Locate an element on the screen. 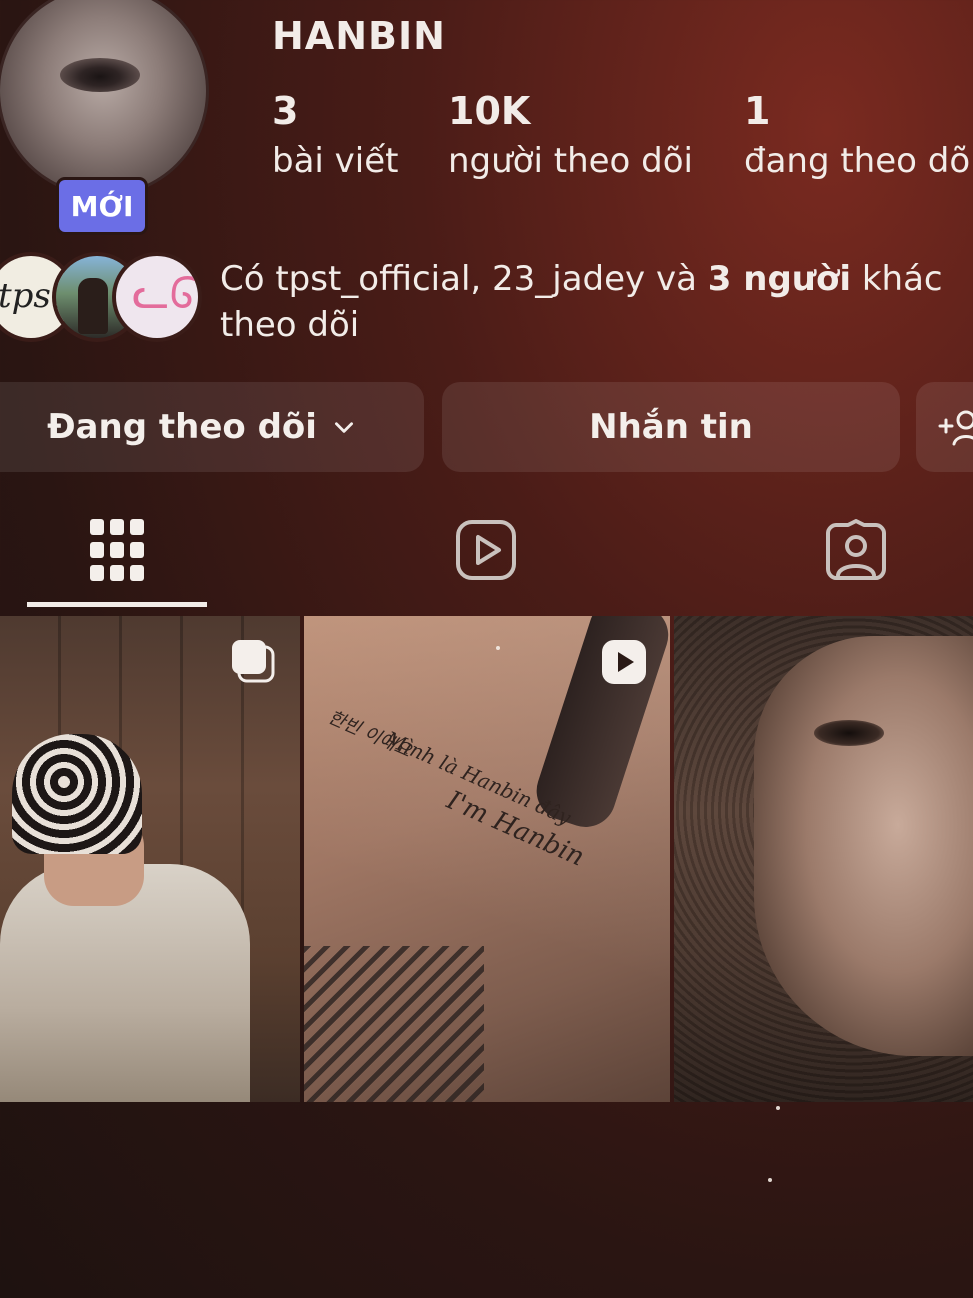 This screenshot has height=1298, width=973. stat-followers-value: 10K is located at coordinates (489, 111).